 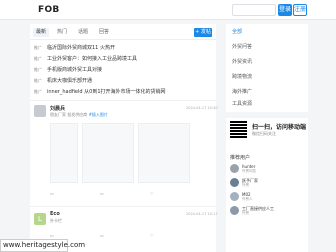 I want to click on qr-panel: 扫一扫，访问移动端 微信扫码关注, so click(x=267, y=136).